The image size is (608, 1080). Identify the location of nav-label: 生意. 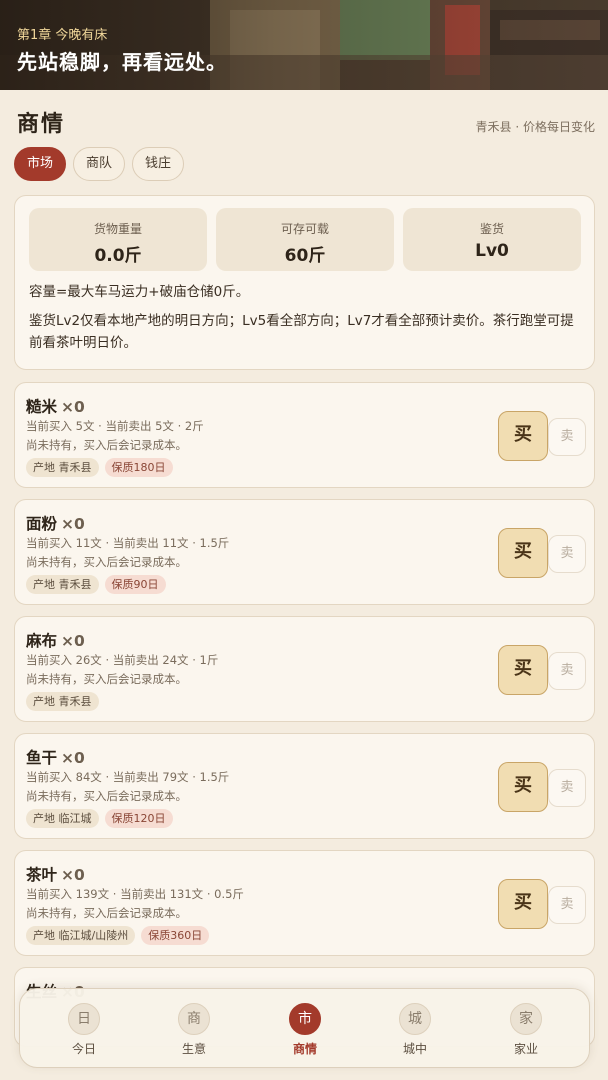
(193, 1049).